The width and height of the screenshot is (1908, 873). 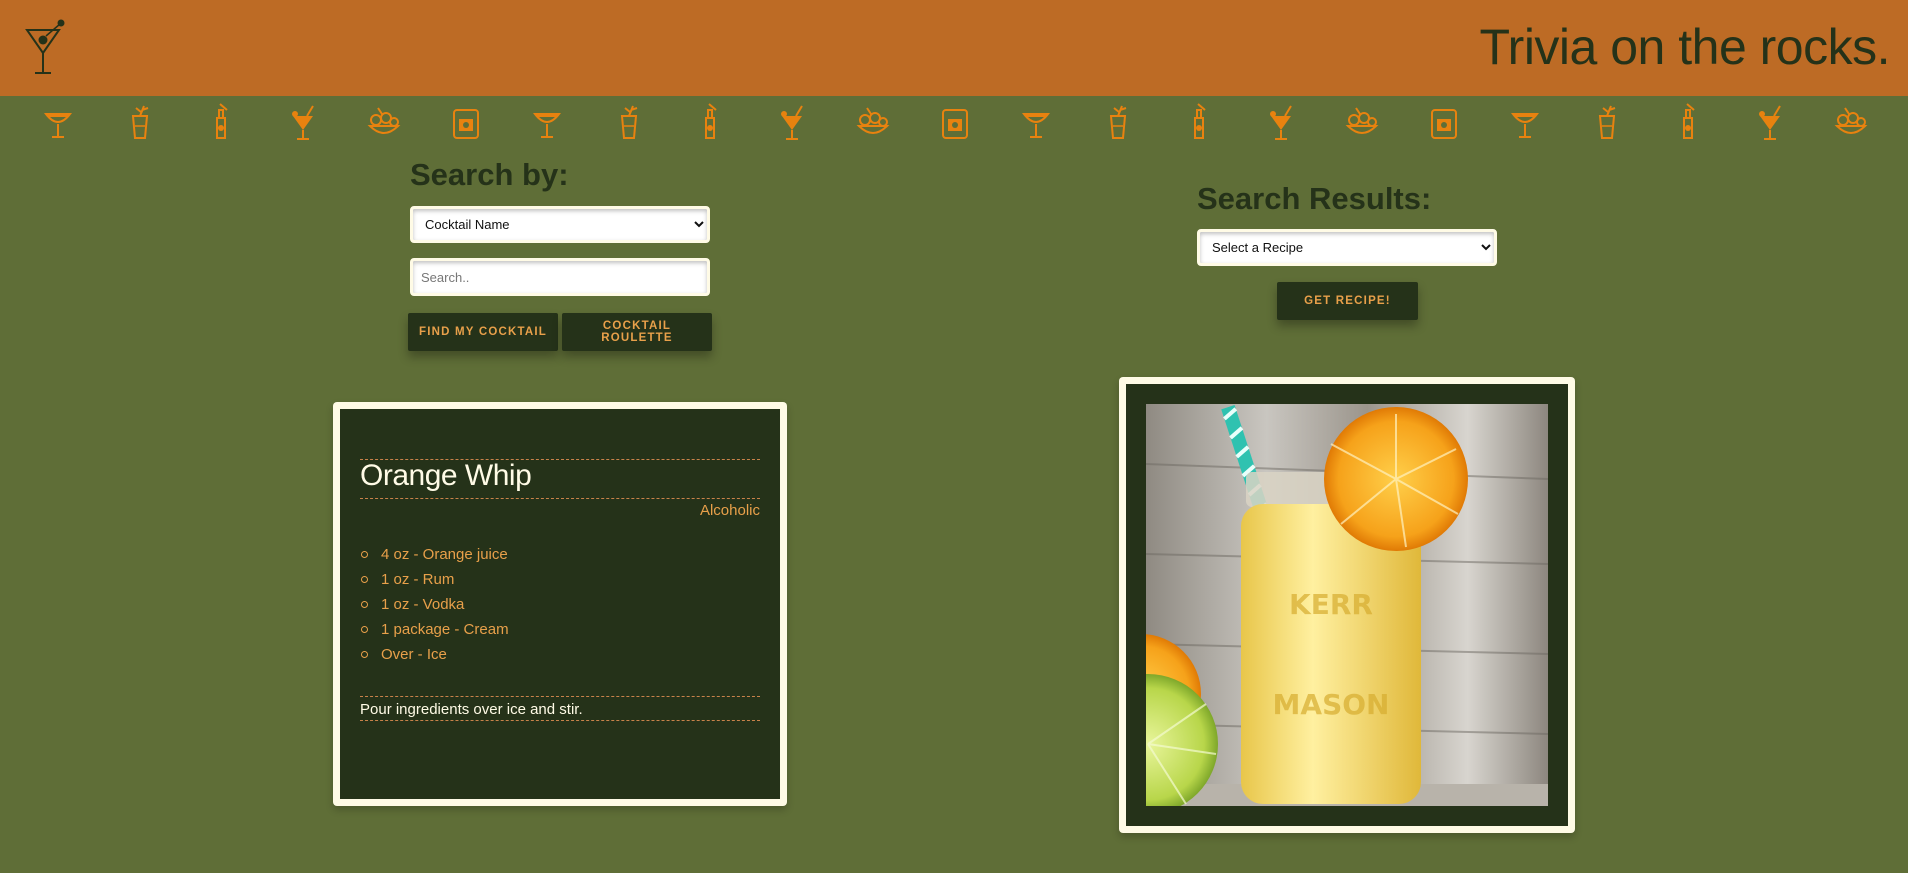 What do you see at coordinates (444, 554) in the screenshot?
I see `ingredient-text: 4 oz - Orange juice` at bounding box center [444, 554].